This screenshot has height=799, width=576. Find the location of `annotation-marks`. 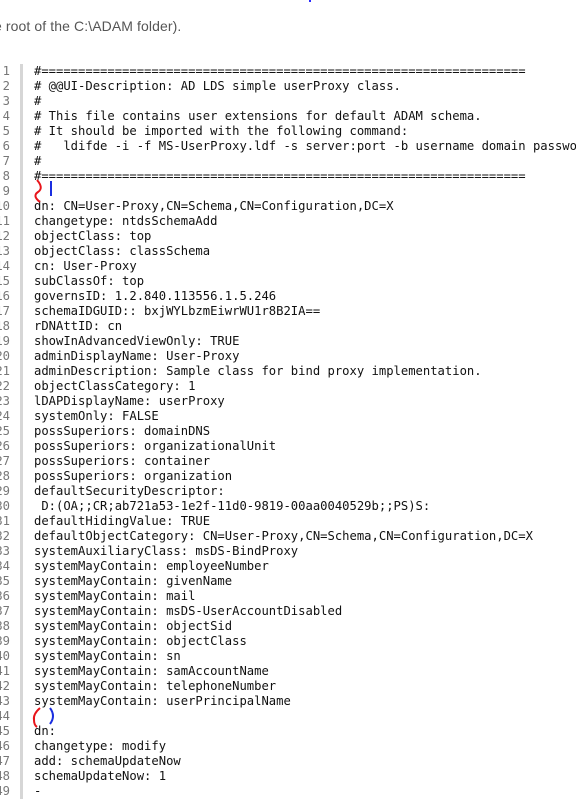

annotation-marks is located at coordinates (43, 453).